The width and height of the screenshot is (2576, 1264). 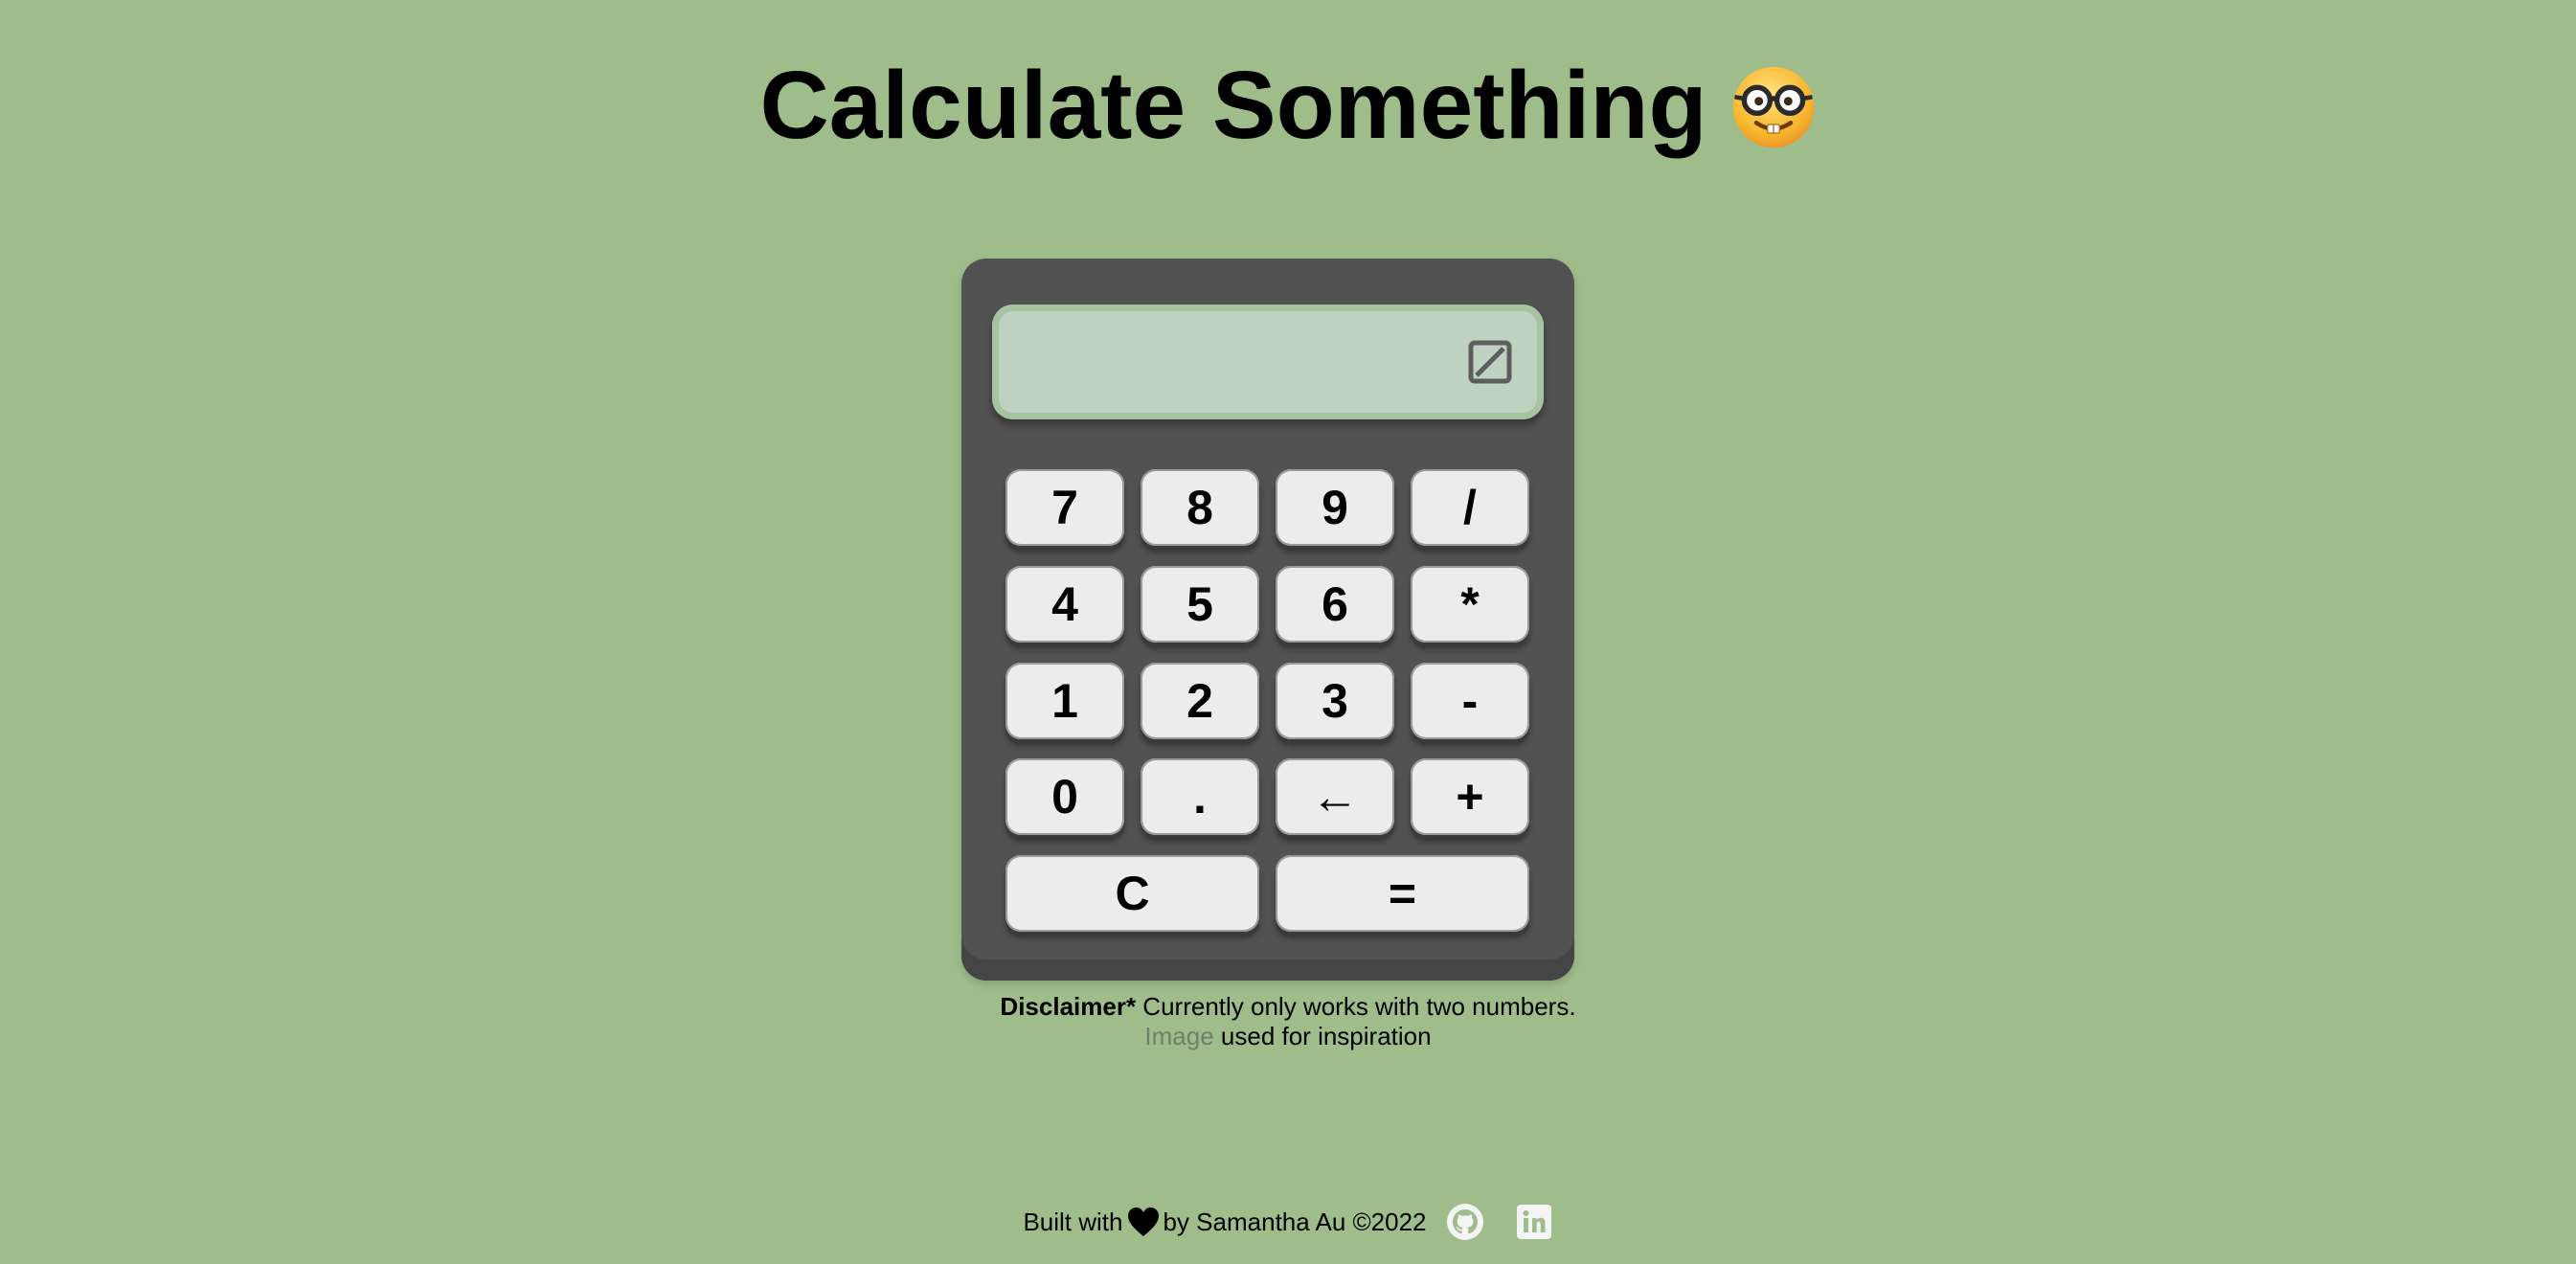 I want to click on zero-button: 0, so click(x=1065, y=796).